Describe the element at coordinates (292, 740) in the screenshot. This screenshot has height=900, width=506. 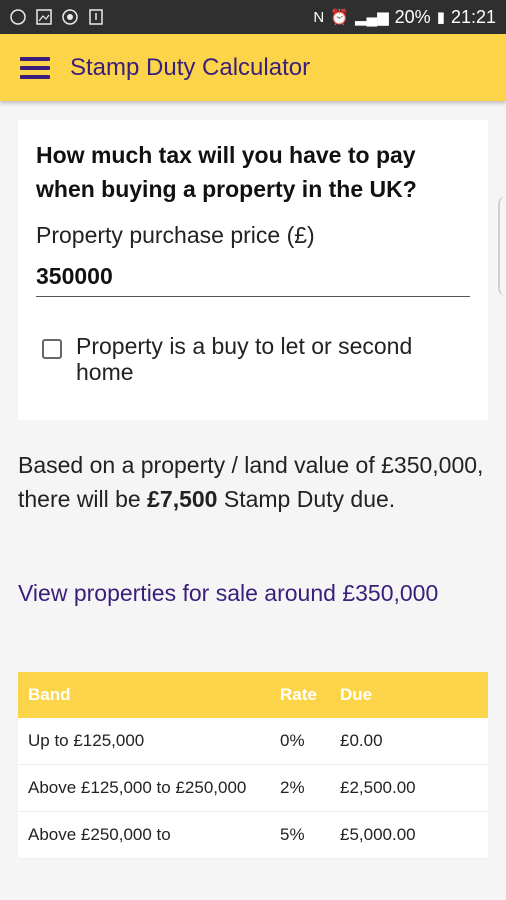
I see `rate-cell: 0%` at that location.